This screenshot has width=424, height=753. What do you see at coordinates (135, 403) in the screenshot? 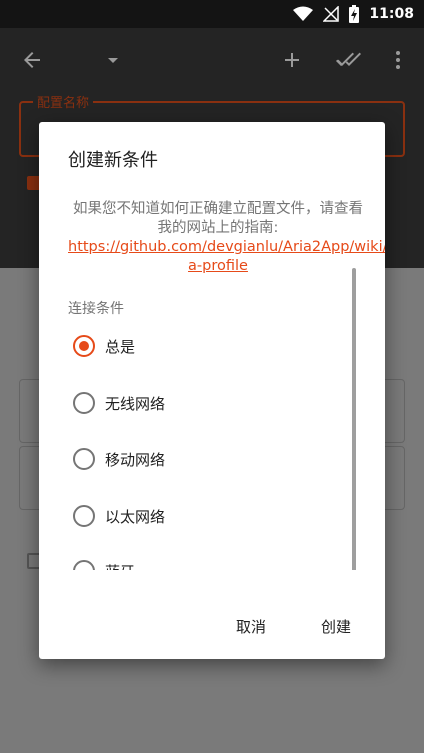
I see `radio-label: 无线网络` at bounding box center [135, 403].